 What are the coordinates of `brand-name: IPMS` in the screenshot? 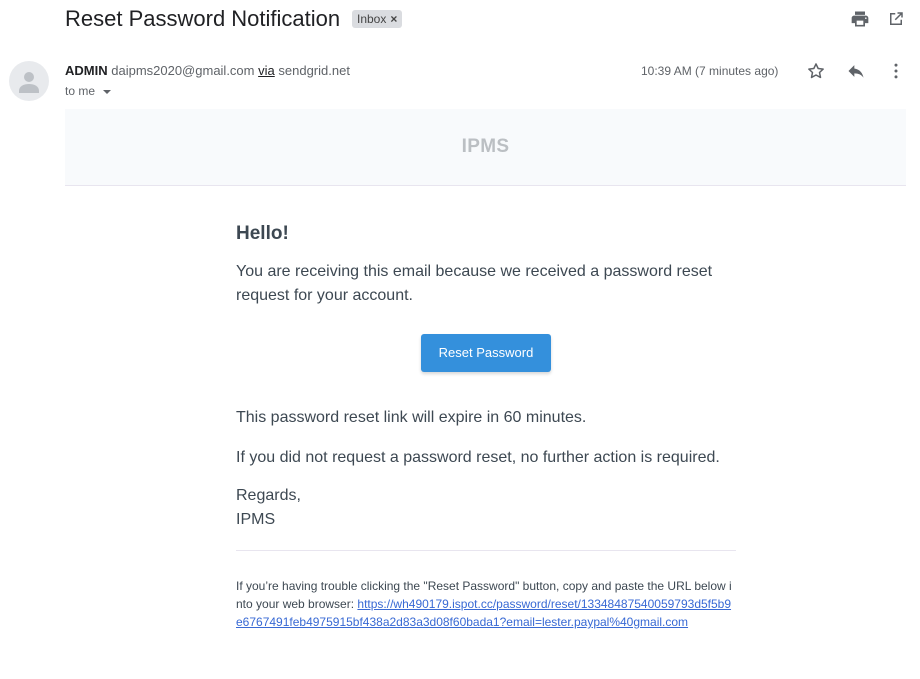 It's located at (486, 147).